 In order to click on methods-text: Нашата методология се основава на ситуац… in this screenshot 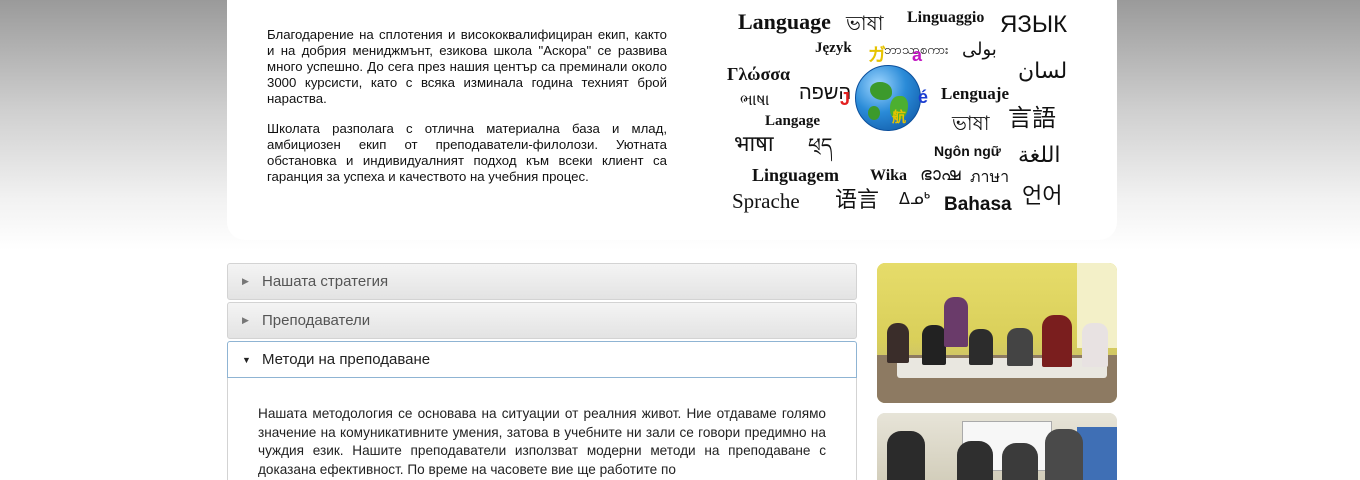, I will do `click(542, 441)`.